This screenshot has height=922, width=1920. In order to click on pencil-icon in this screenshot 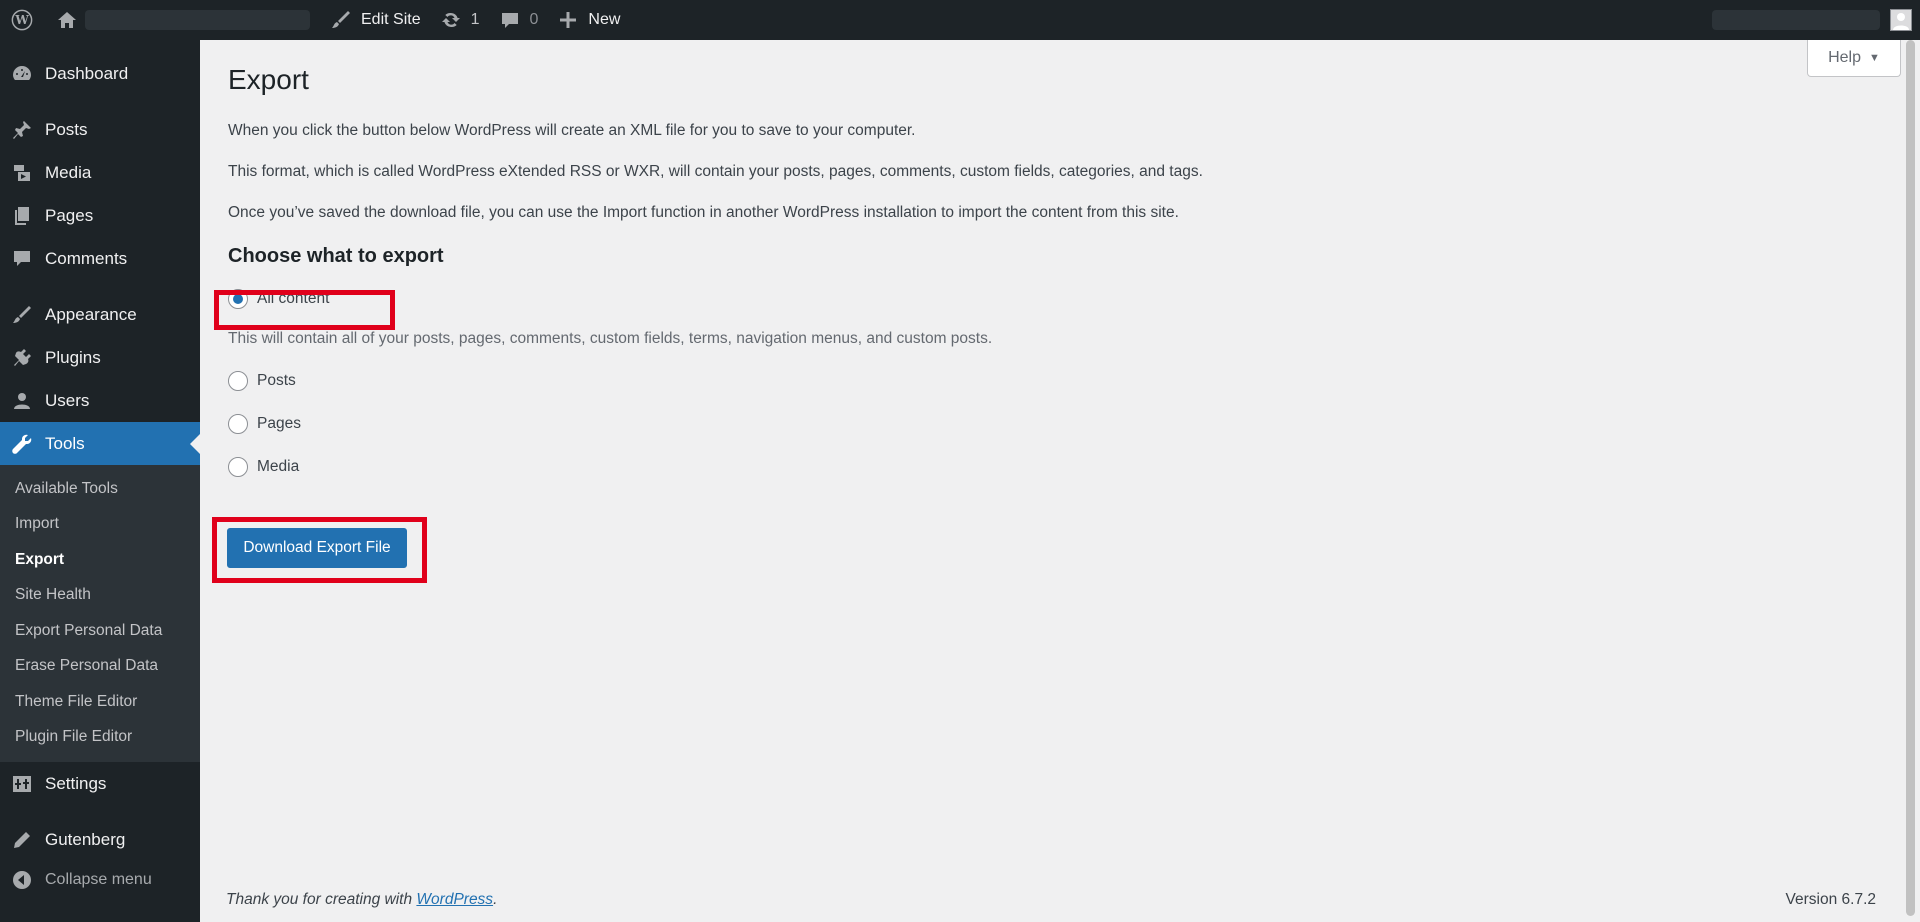, I will do `click(22, 840)`.